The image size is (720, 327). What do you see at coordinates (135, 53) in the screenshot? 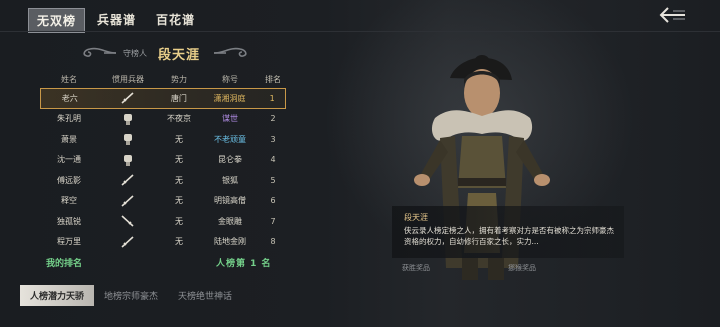
I see `guardian-label: 守榜人` at bounding box center [135, 53].